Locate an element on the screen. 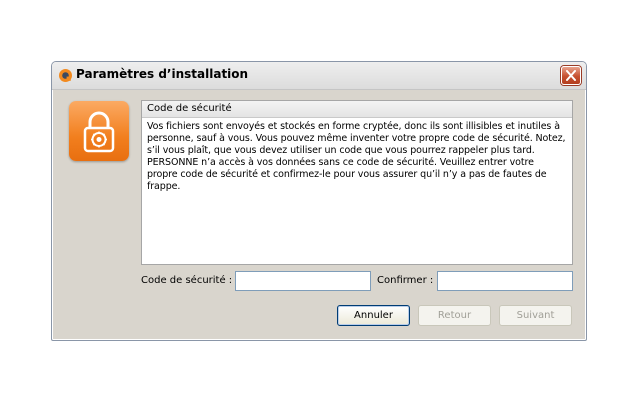 The width and height of the screenshot is (640, 400). padlock-icon is located at coordinates (99, 132).